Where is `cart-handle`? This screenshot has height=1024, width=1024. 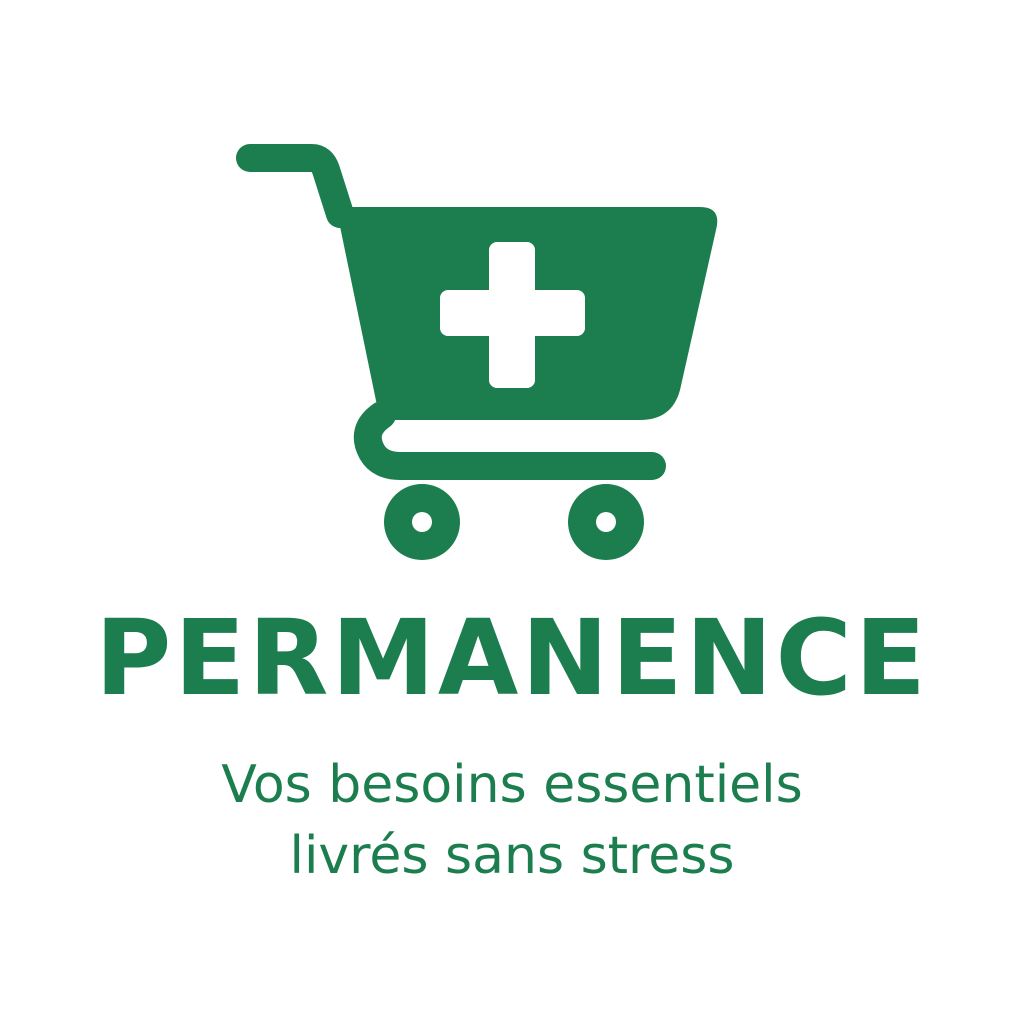 cart-handle is located at coordinates (295, 186).